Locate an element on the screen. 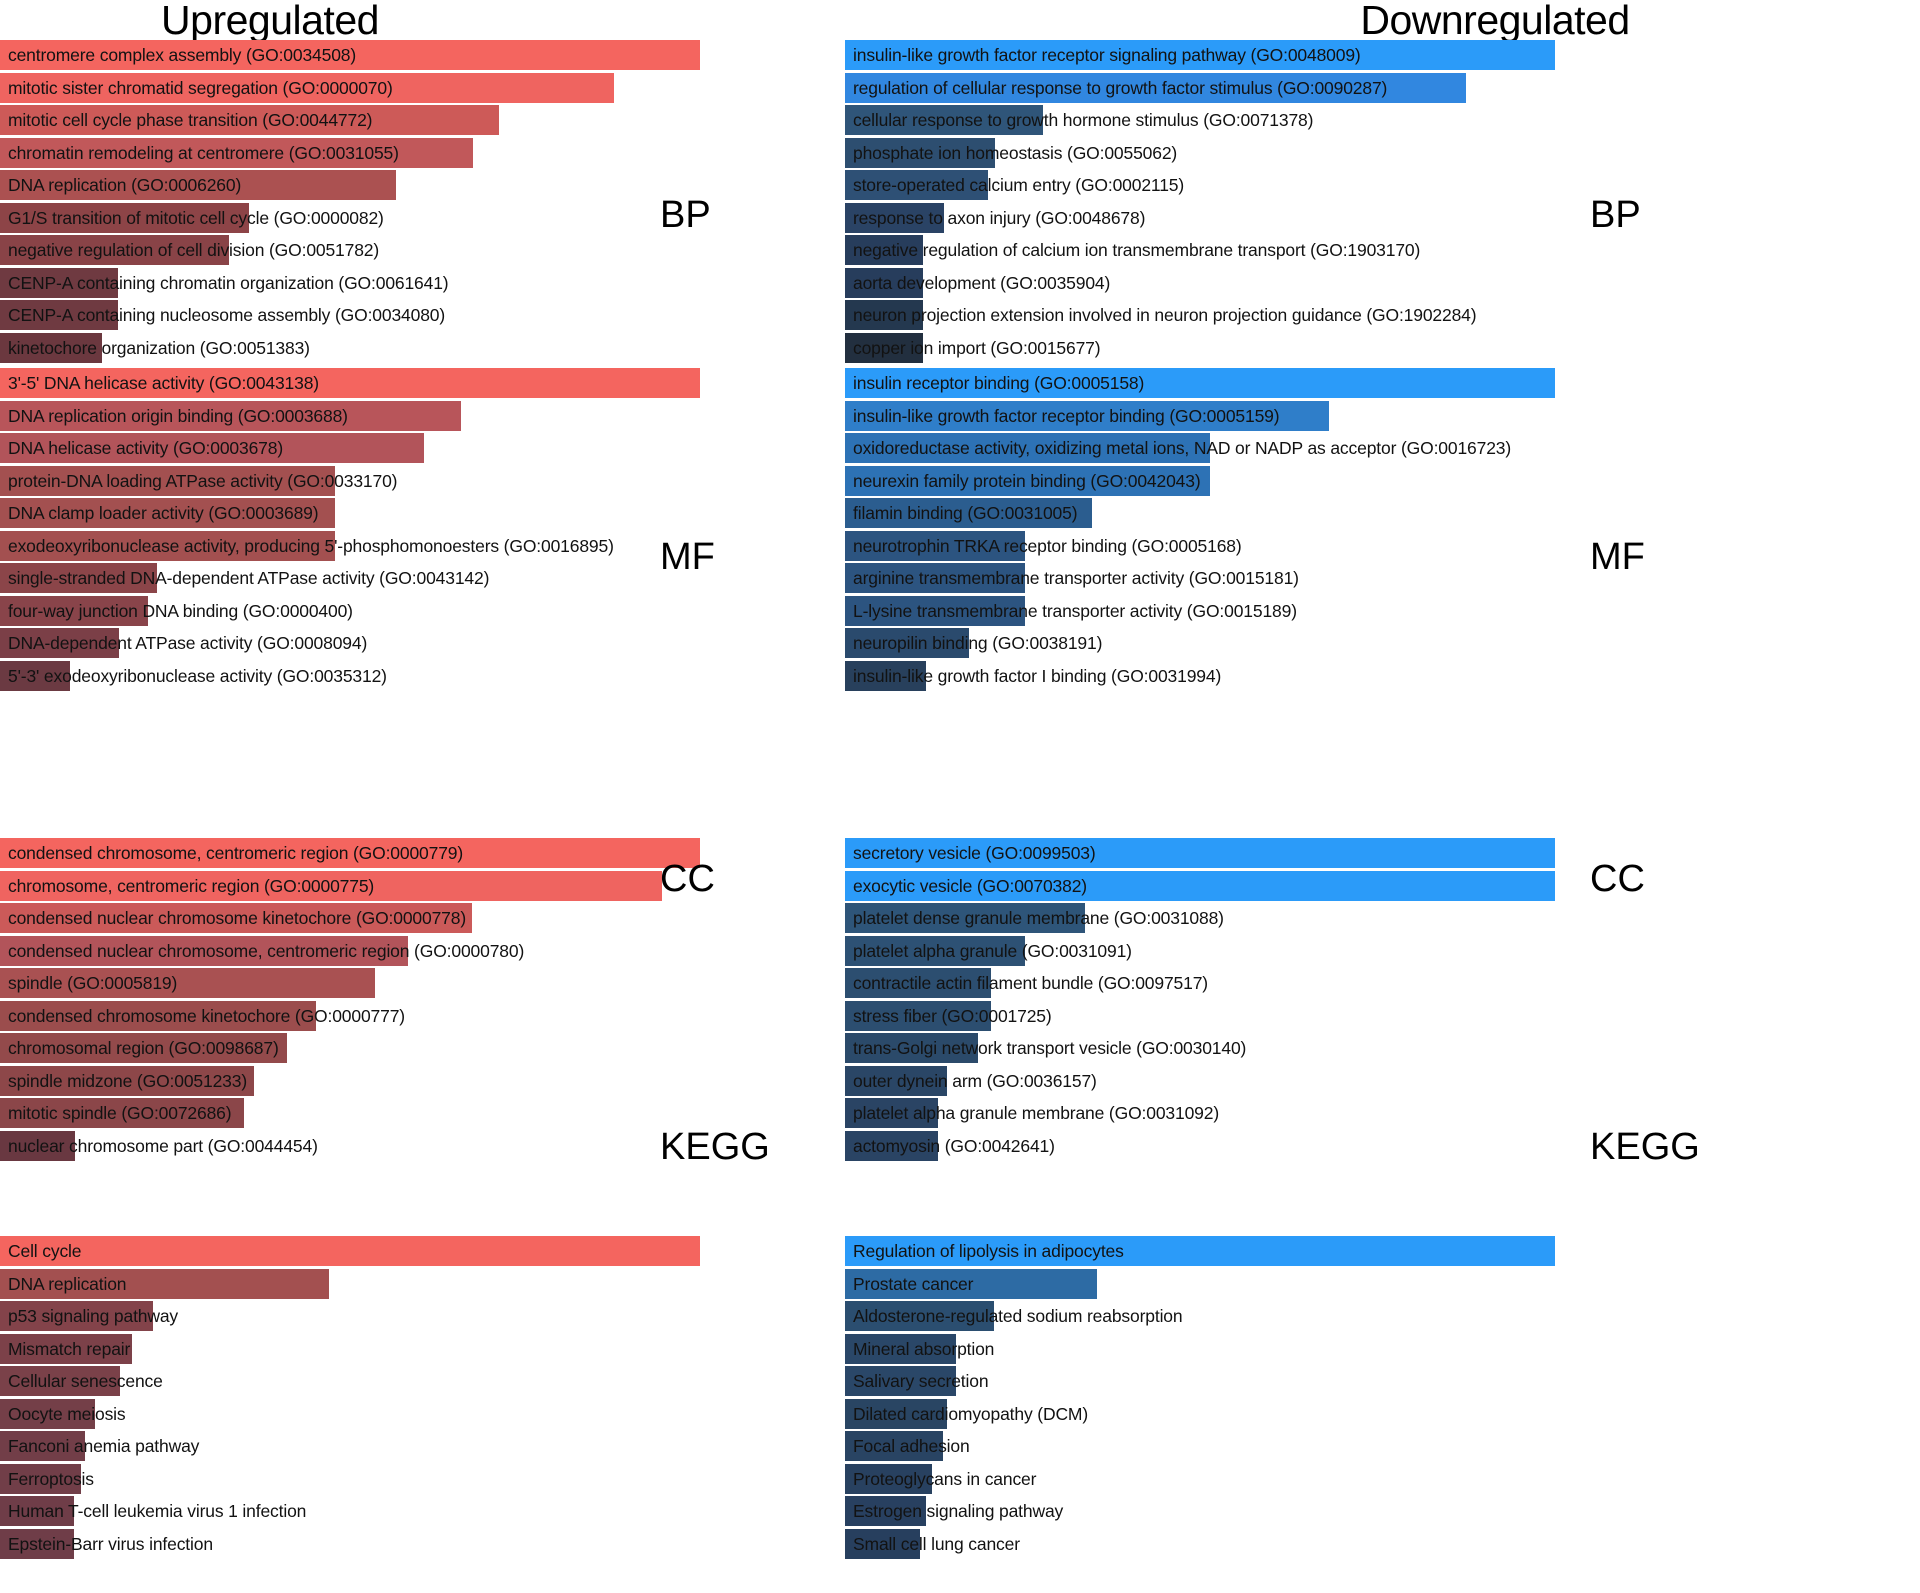  bar-row: p53 signaling pathway is located at coordinates (470, 1316).